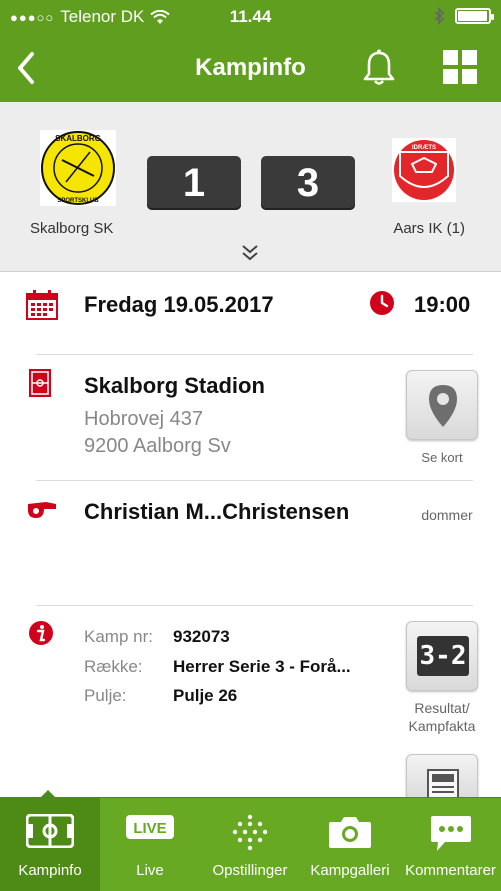  Describe the element at coordinates (450, 870) in the screenshot. I see `tab-label: Kommentarer` at that location.